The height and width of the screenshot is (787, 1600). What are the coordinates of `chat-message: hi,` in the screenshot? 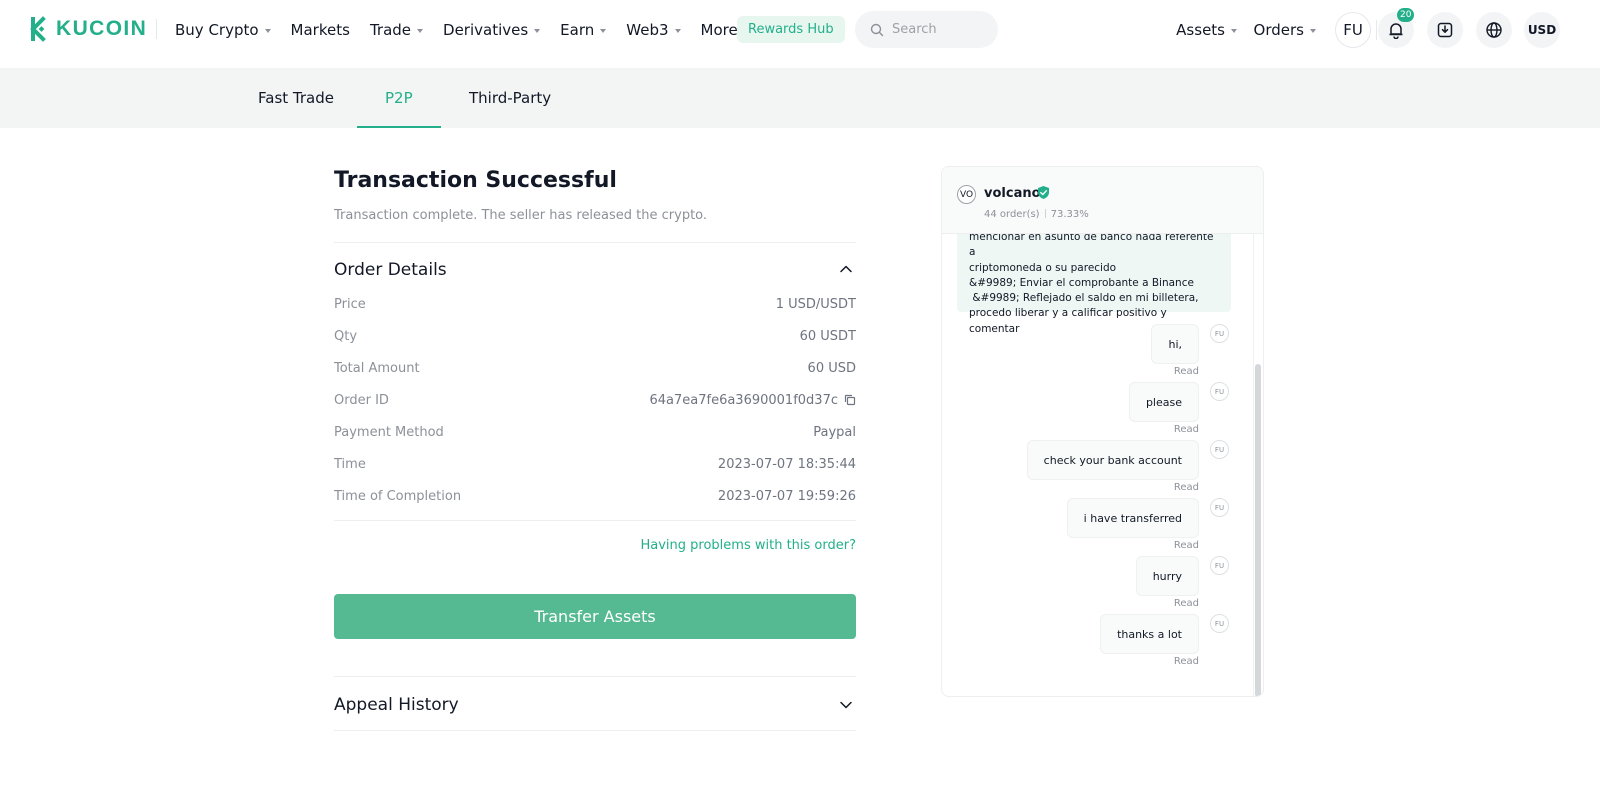 It's located at (1175, 344).